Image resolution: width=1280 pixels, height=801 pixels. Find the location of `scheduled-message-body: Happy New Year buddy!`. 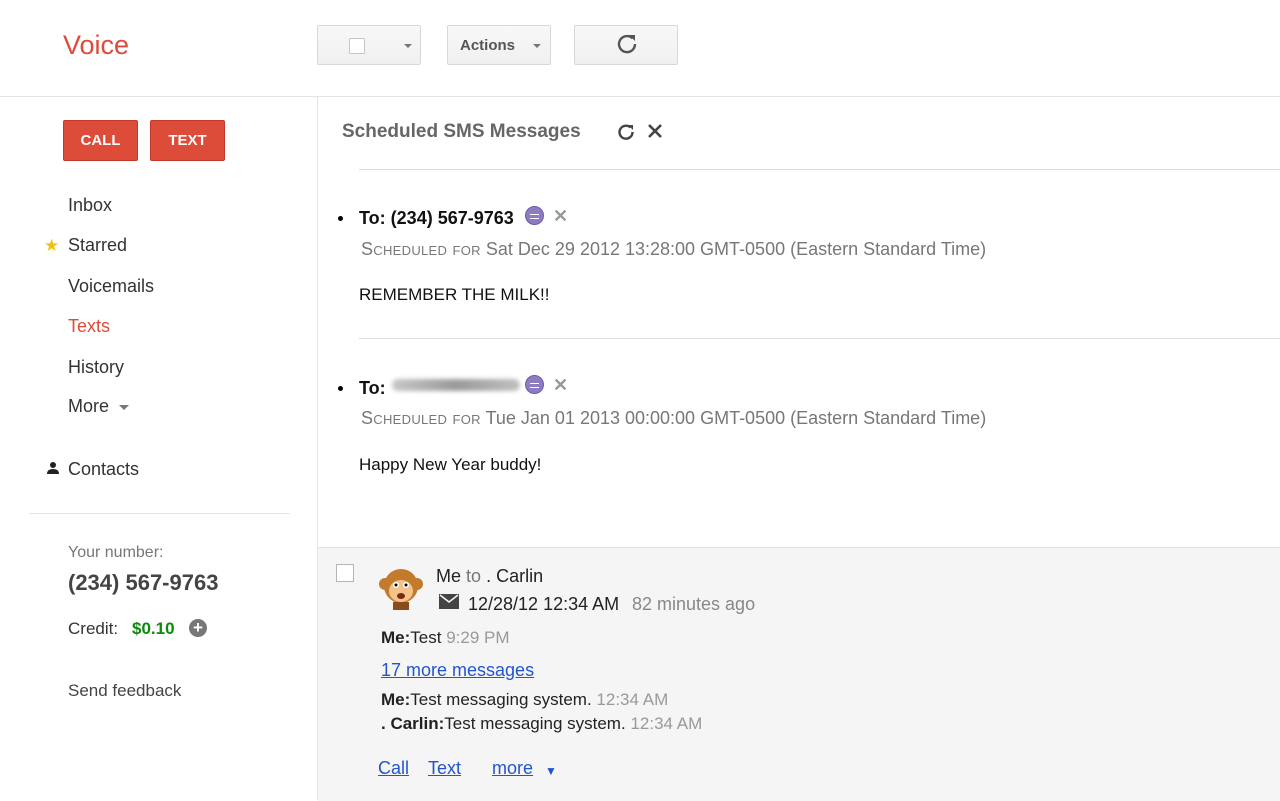

scheduled-message-body: Happy New Year buddy! is located at coordinates (450, 464).